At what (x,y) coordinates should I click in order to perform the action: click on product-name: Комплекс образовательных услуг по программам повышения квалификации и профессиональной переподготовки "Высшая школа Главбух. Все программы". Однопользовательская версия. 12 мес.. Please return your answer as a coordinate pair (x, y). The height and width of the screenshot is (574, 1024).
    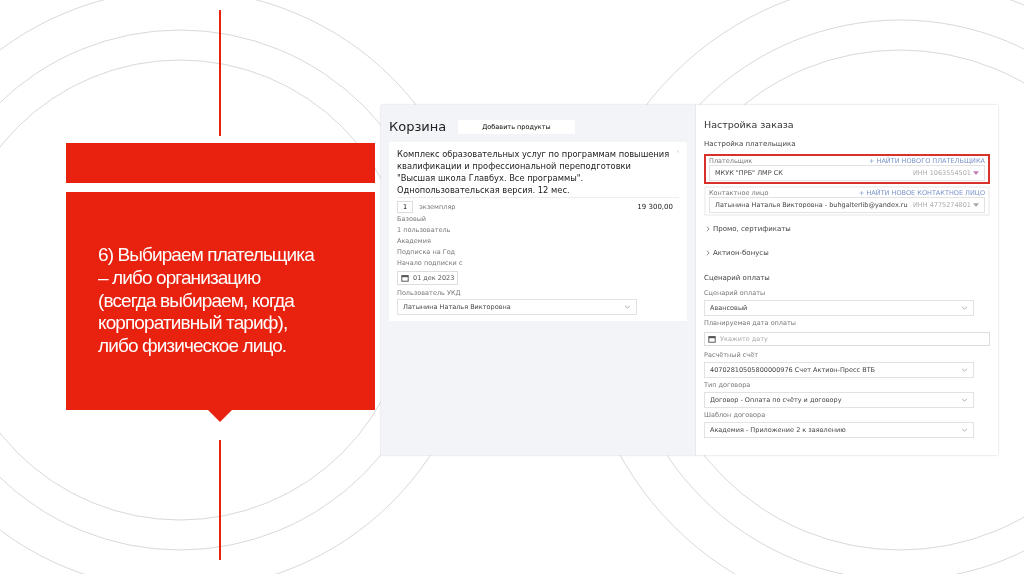
    Looking at the image, I should click on (534, 172).